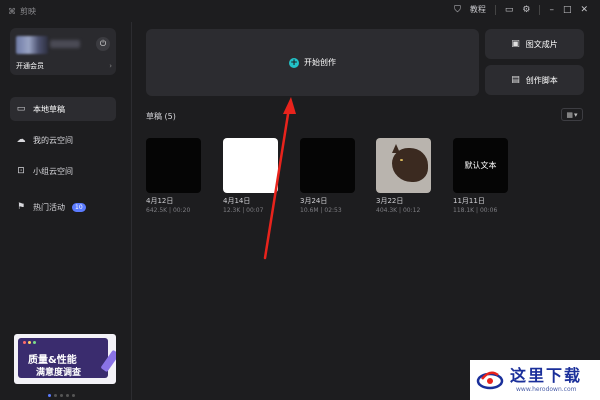 This screenshot has height=400, width=600. Describe the element at coordinates (490, 380) in the screenshot. I see `watermark-logo` at that location.